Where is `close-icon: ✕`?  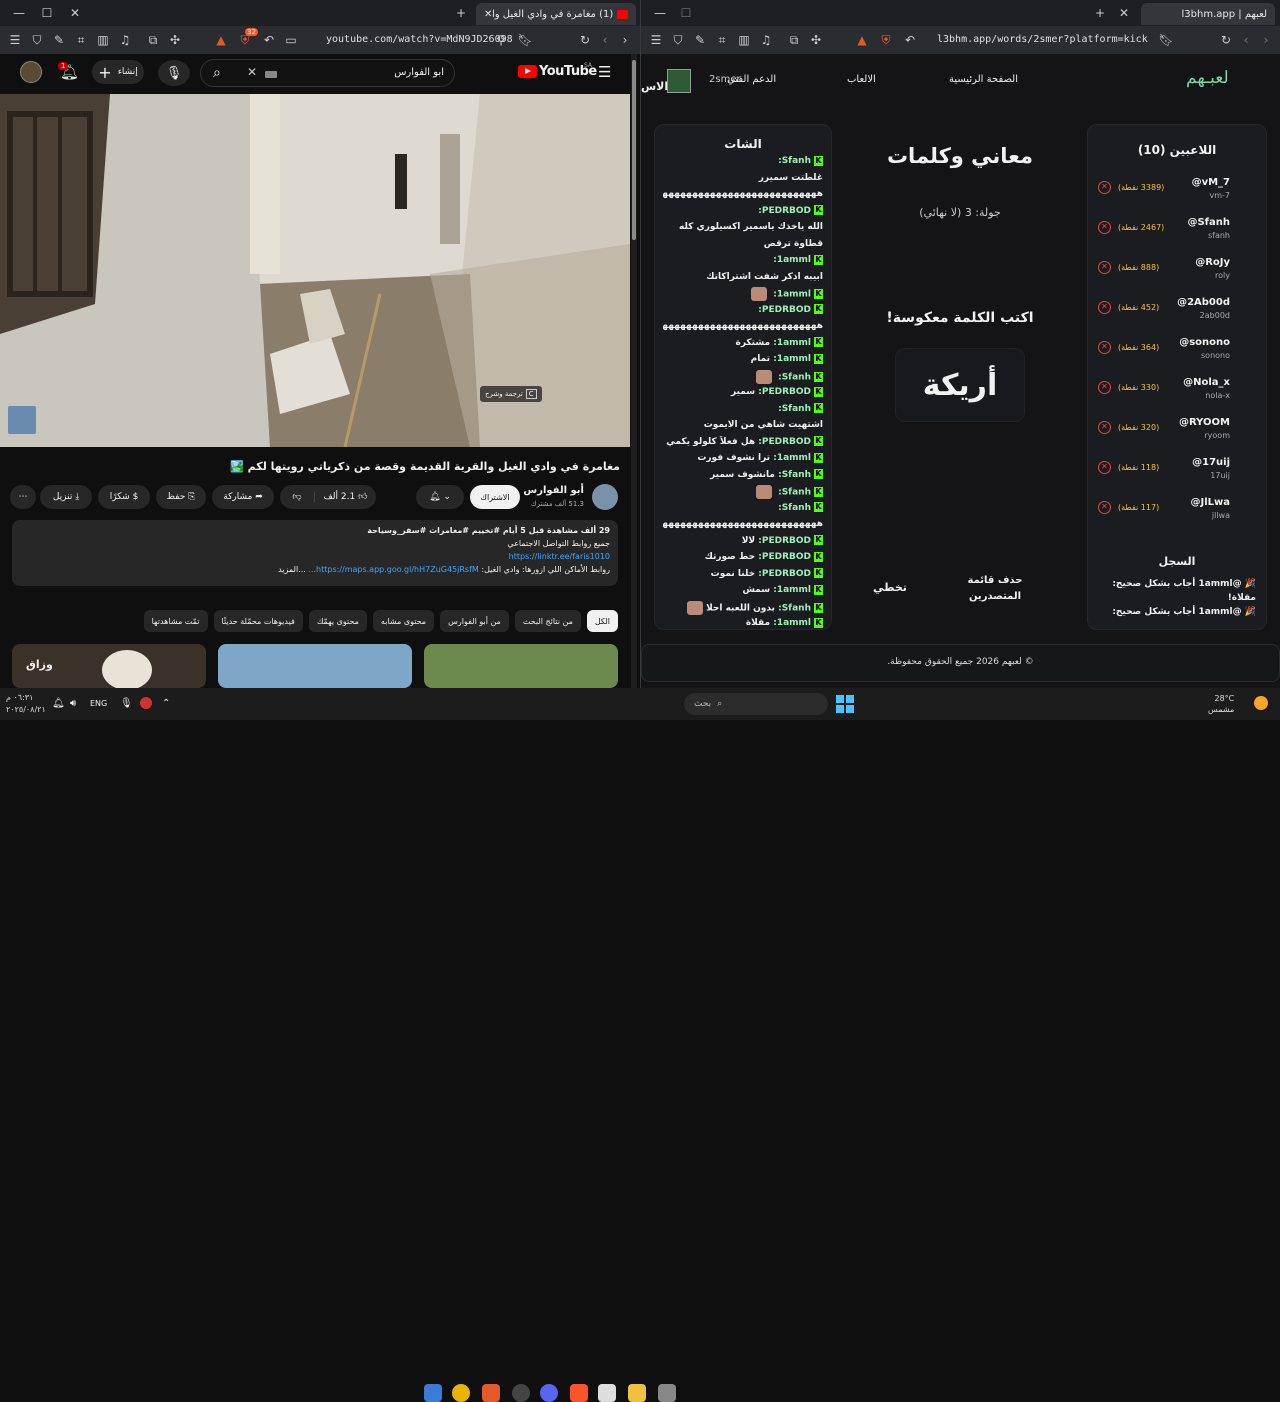 close-icon: ✕ is located at coordinates (75, 13).